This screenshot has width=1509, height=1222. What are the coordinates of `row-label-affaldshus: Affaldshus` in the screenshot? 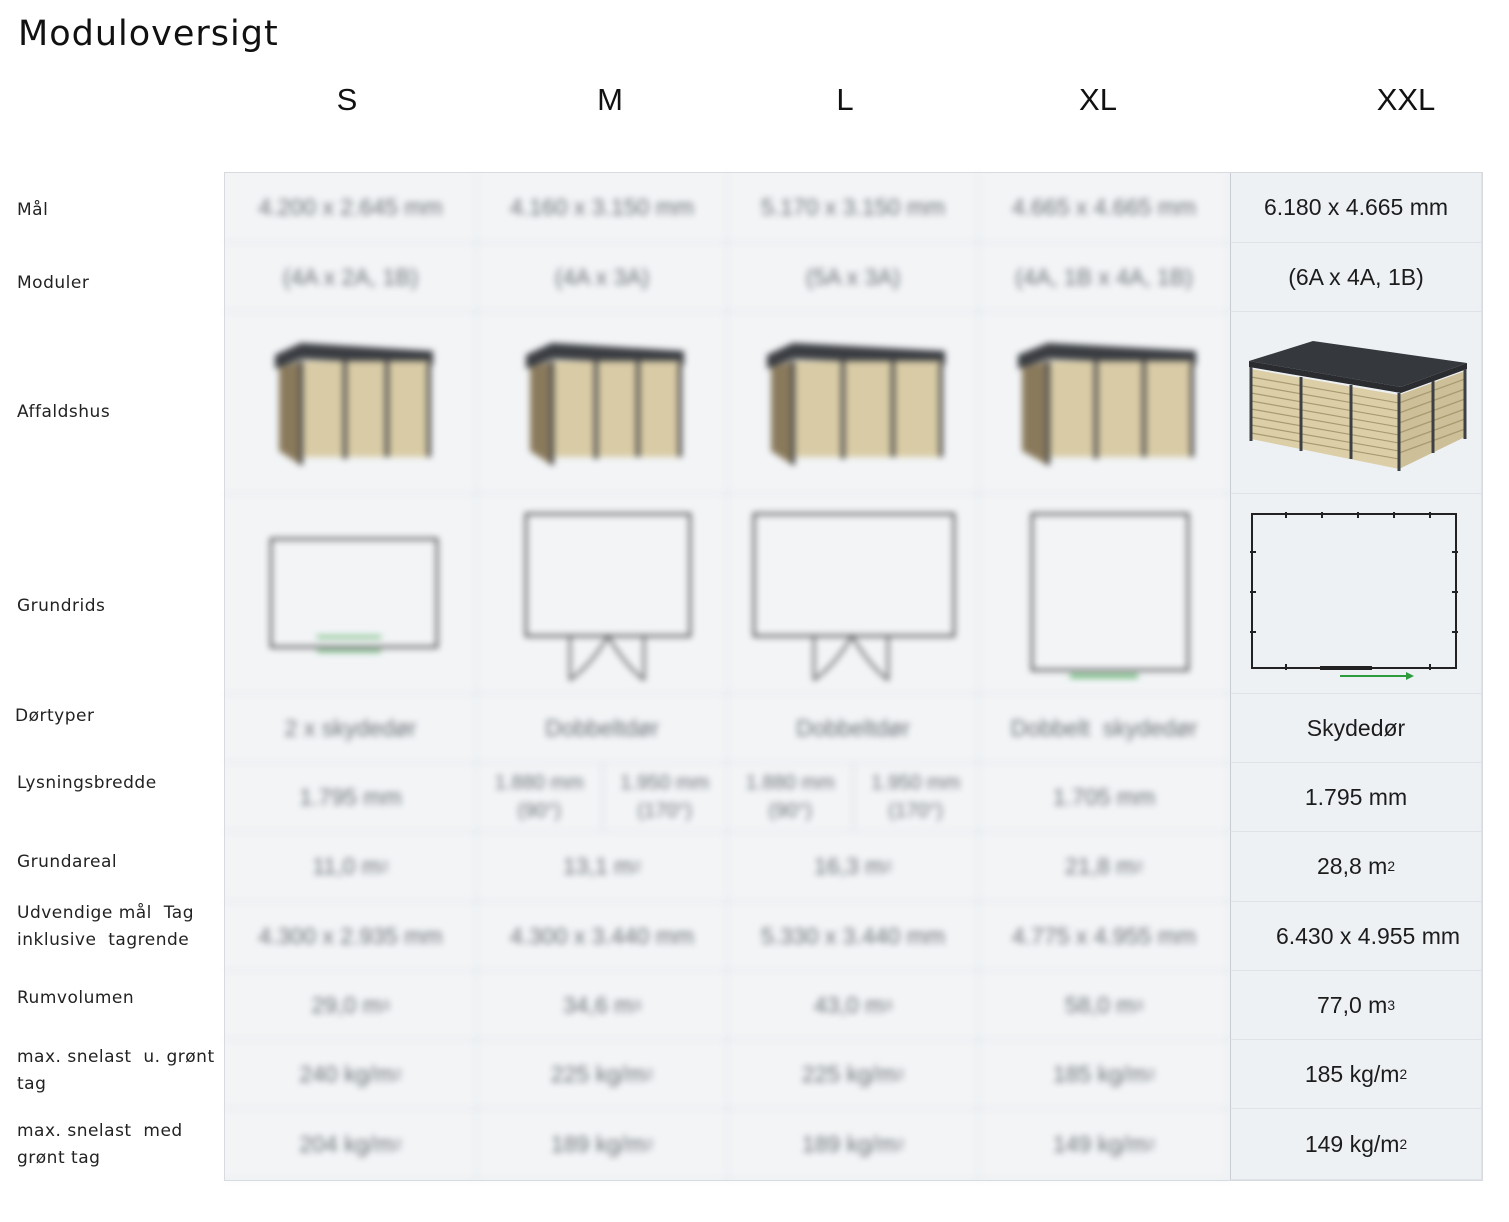 It's located at (64, 412).